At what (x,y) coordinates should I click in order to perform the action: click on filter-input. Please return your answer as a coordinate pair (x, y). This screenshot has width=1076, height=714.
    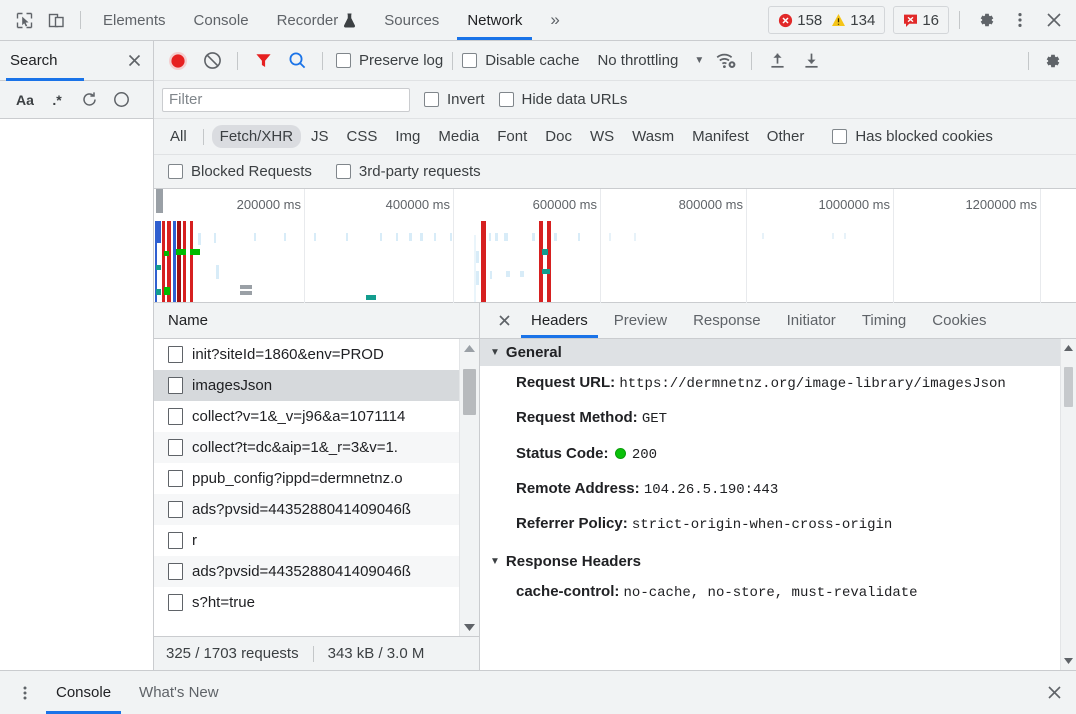
    Looking at the image, I should click on (286, 99).